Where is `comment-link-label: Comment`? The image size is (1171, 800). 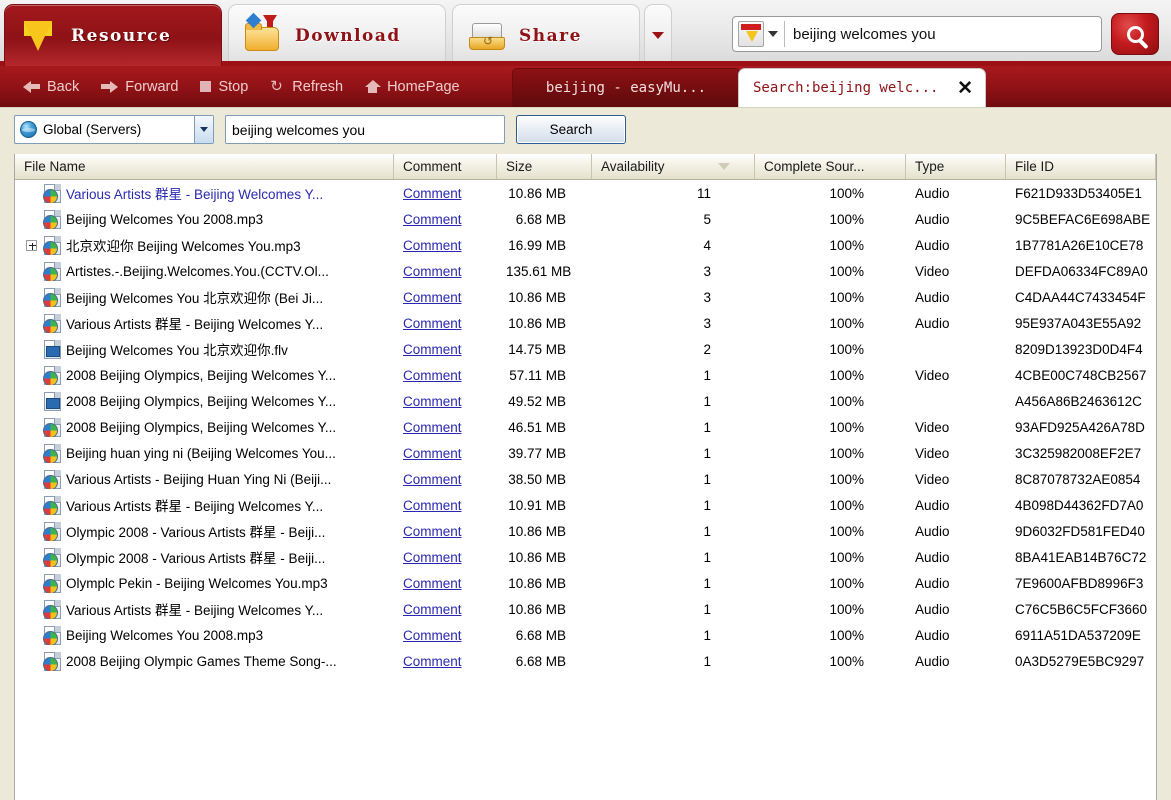
comment-link-label: Comment is located at coordinates (432, 505).